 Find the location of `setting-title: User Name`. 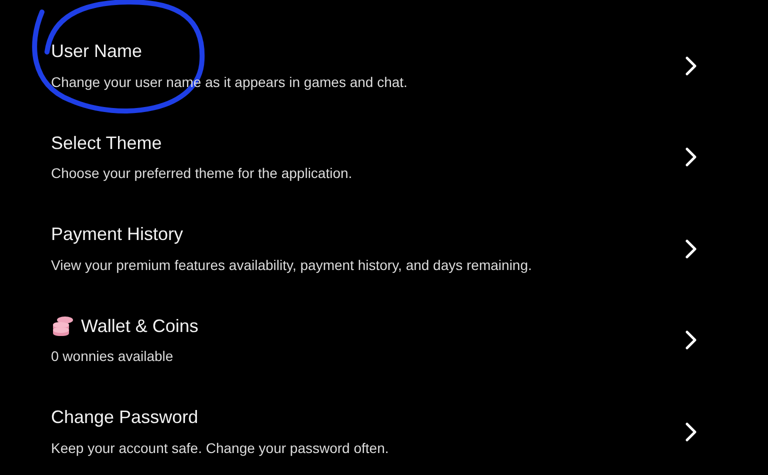

setting-title: User Name is located at coordinates (96, 51).